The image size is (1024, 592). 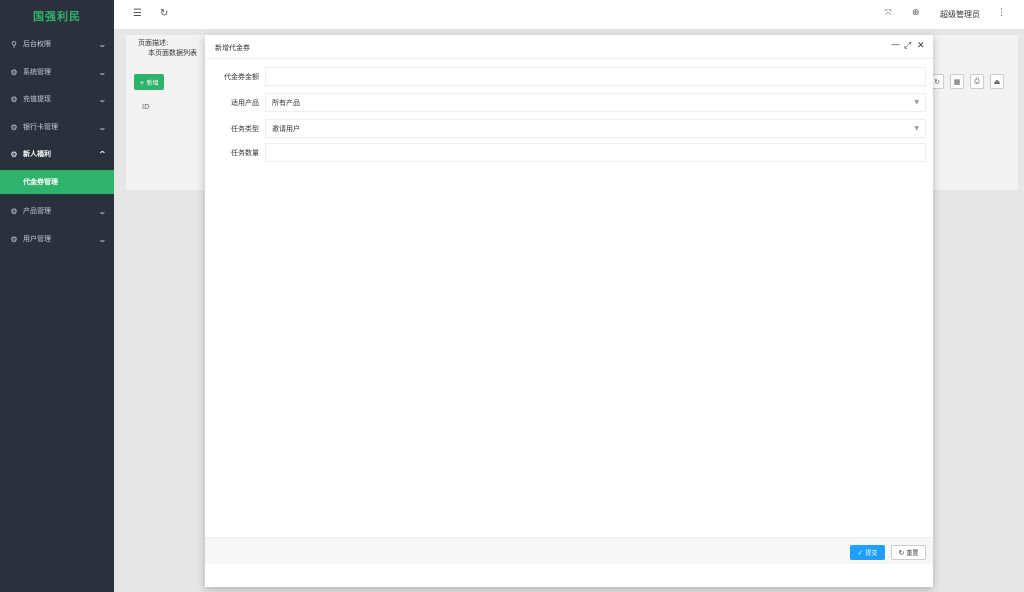 I want to click on globe-icon: ⊕, so click(x=916, y=13).